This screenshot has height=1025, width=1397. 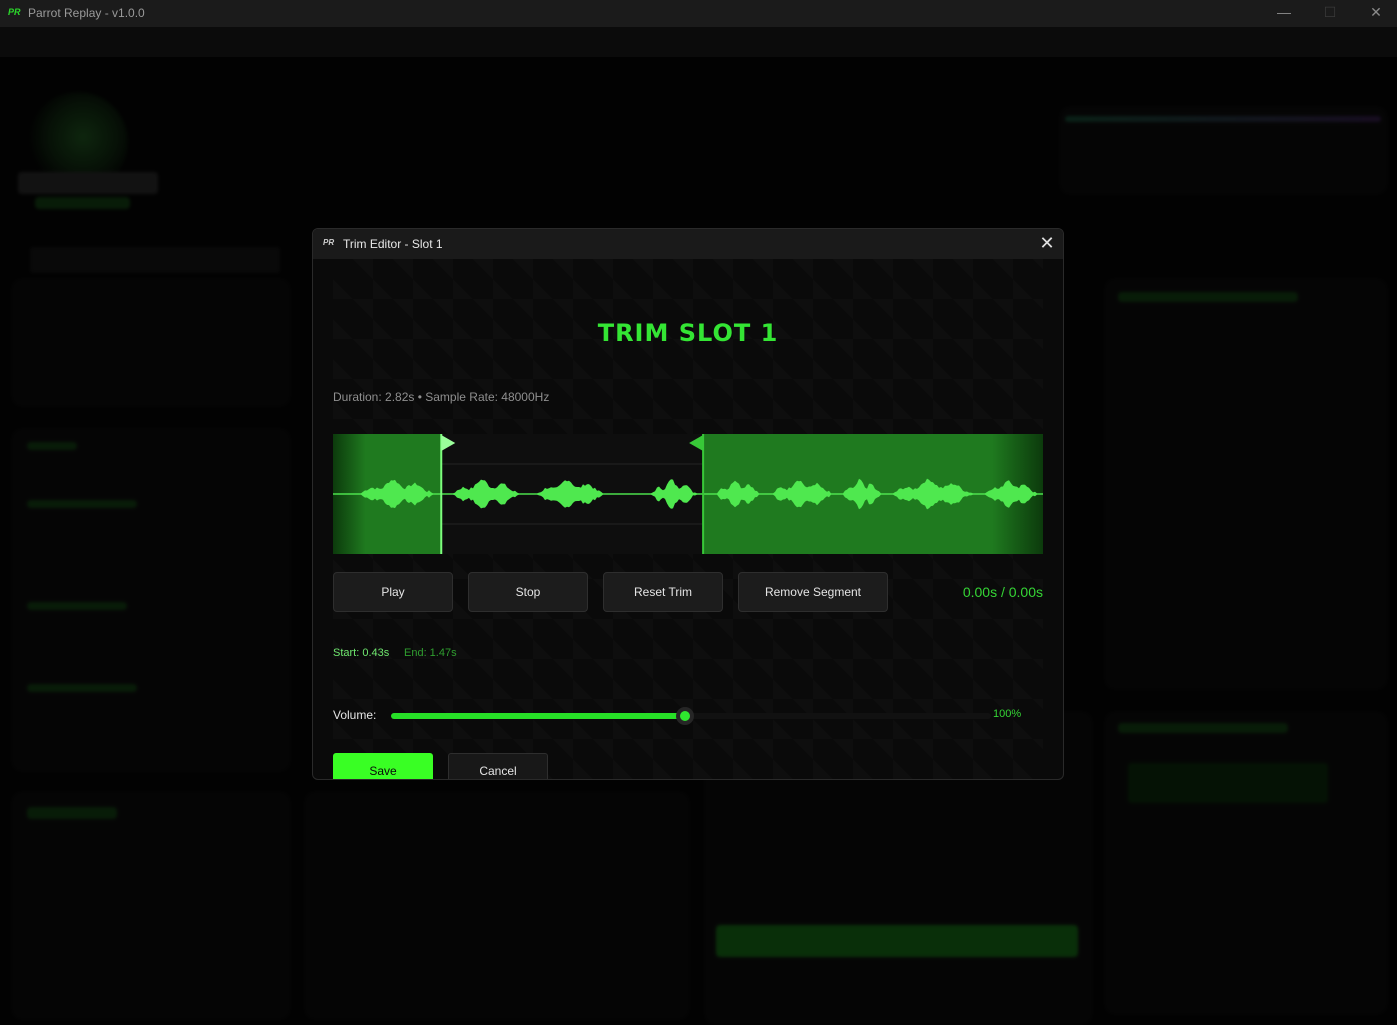 I want to click on dialog-title: Trim Editor - Slot 1, so click(x=393, y=244).